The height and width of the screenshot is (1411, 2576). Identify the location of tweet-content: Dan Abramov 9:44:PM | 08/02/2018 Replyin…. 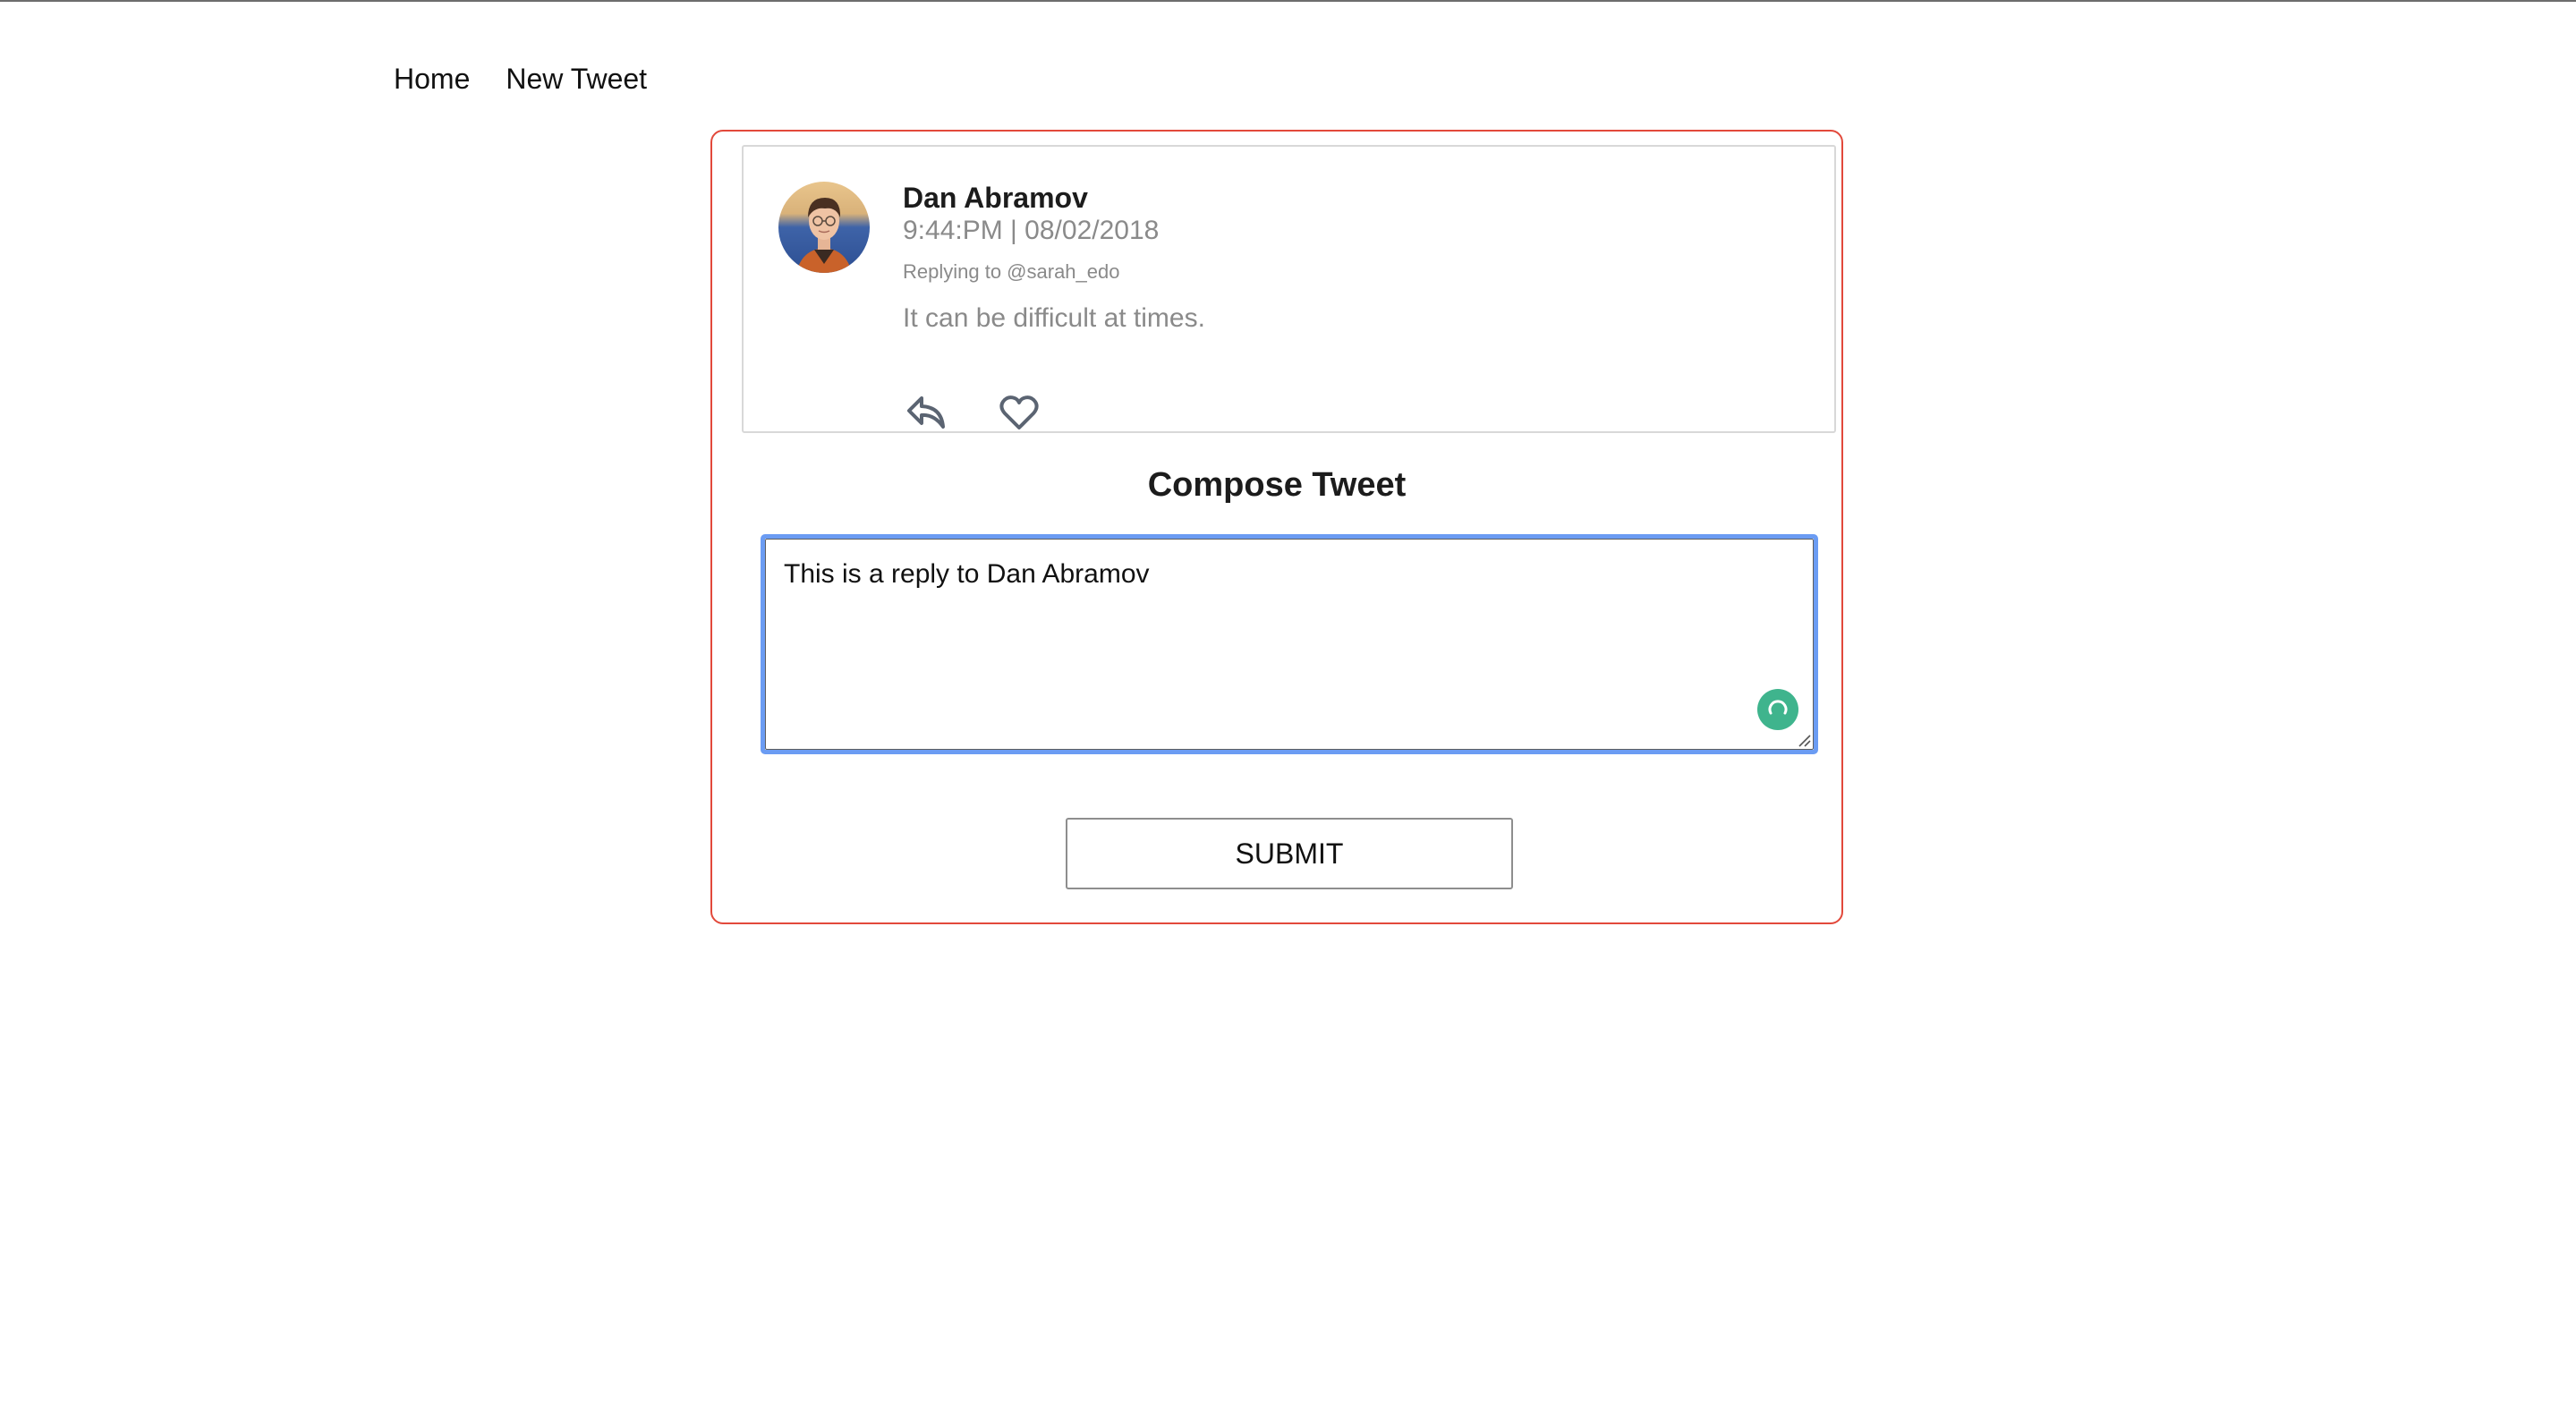
(1054, 305).